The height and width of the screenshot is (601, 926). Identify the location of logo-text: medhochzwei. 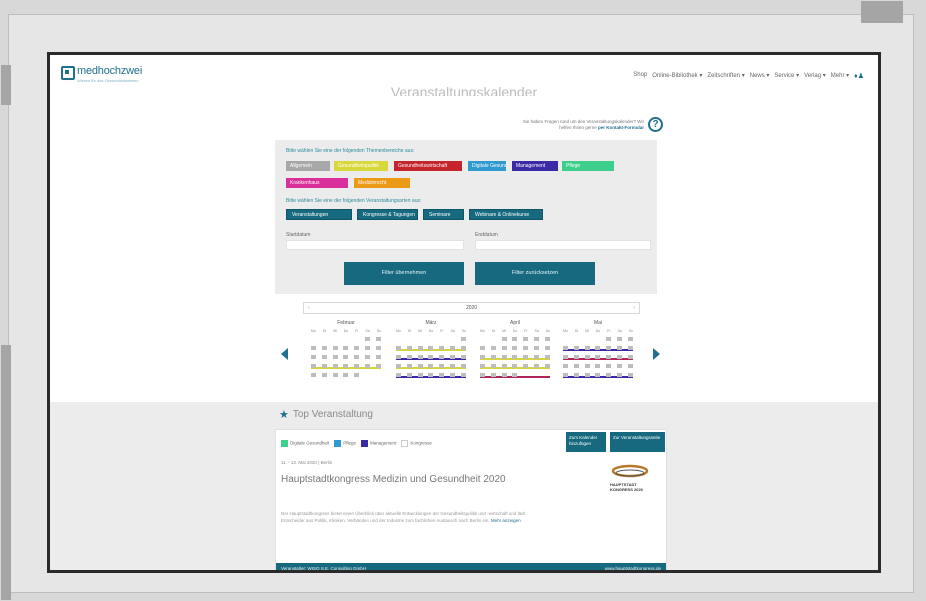
(110, 71).